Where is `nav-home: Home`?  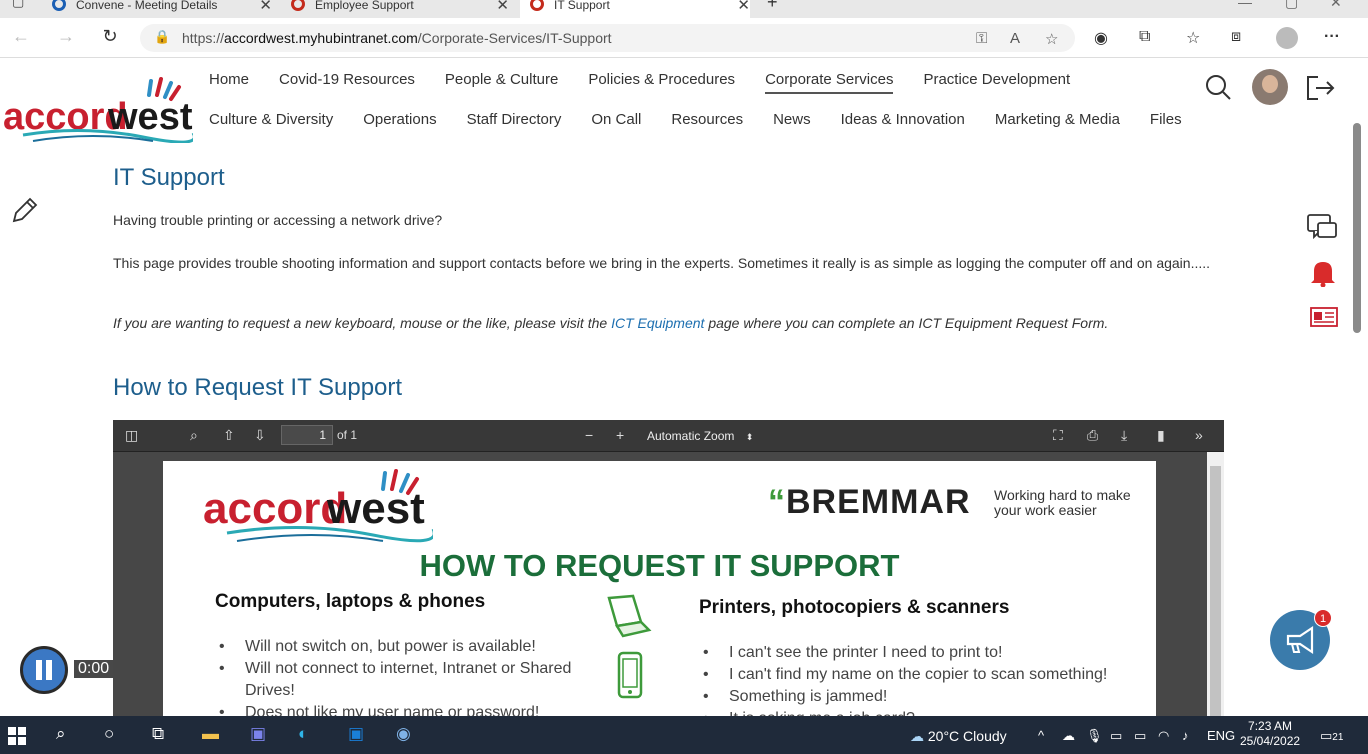
nav-home: Home is located at coordinates (229, 82).